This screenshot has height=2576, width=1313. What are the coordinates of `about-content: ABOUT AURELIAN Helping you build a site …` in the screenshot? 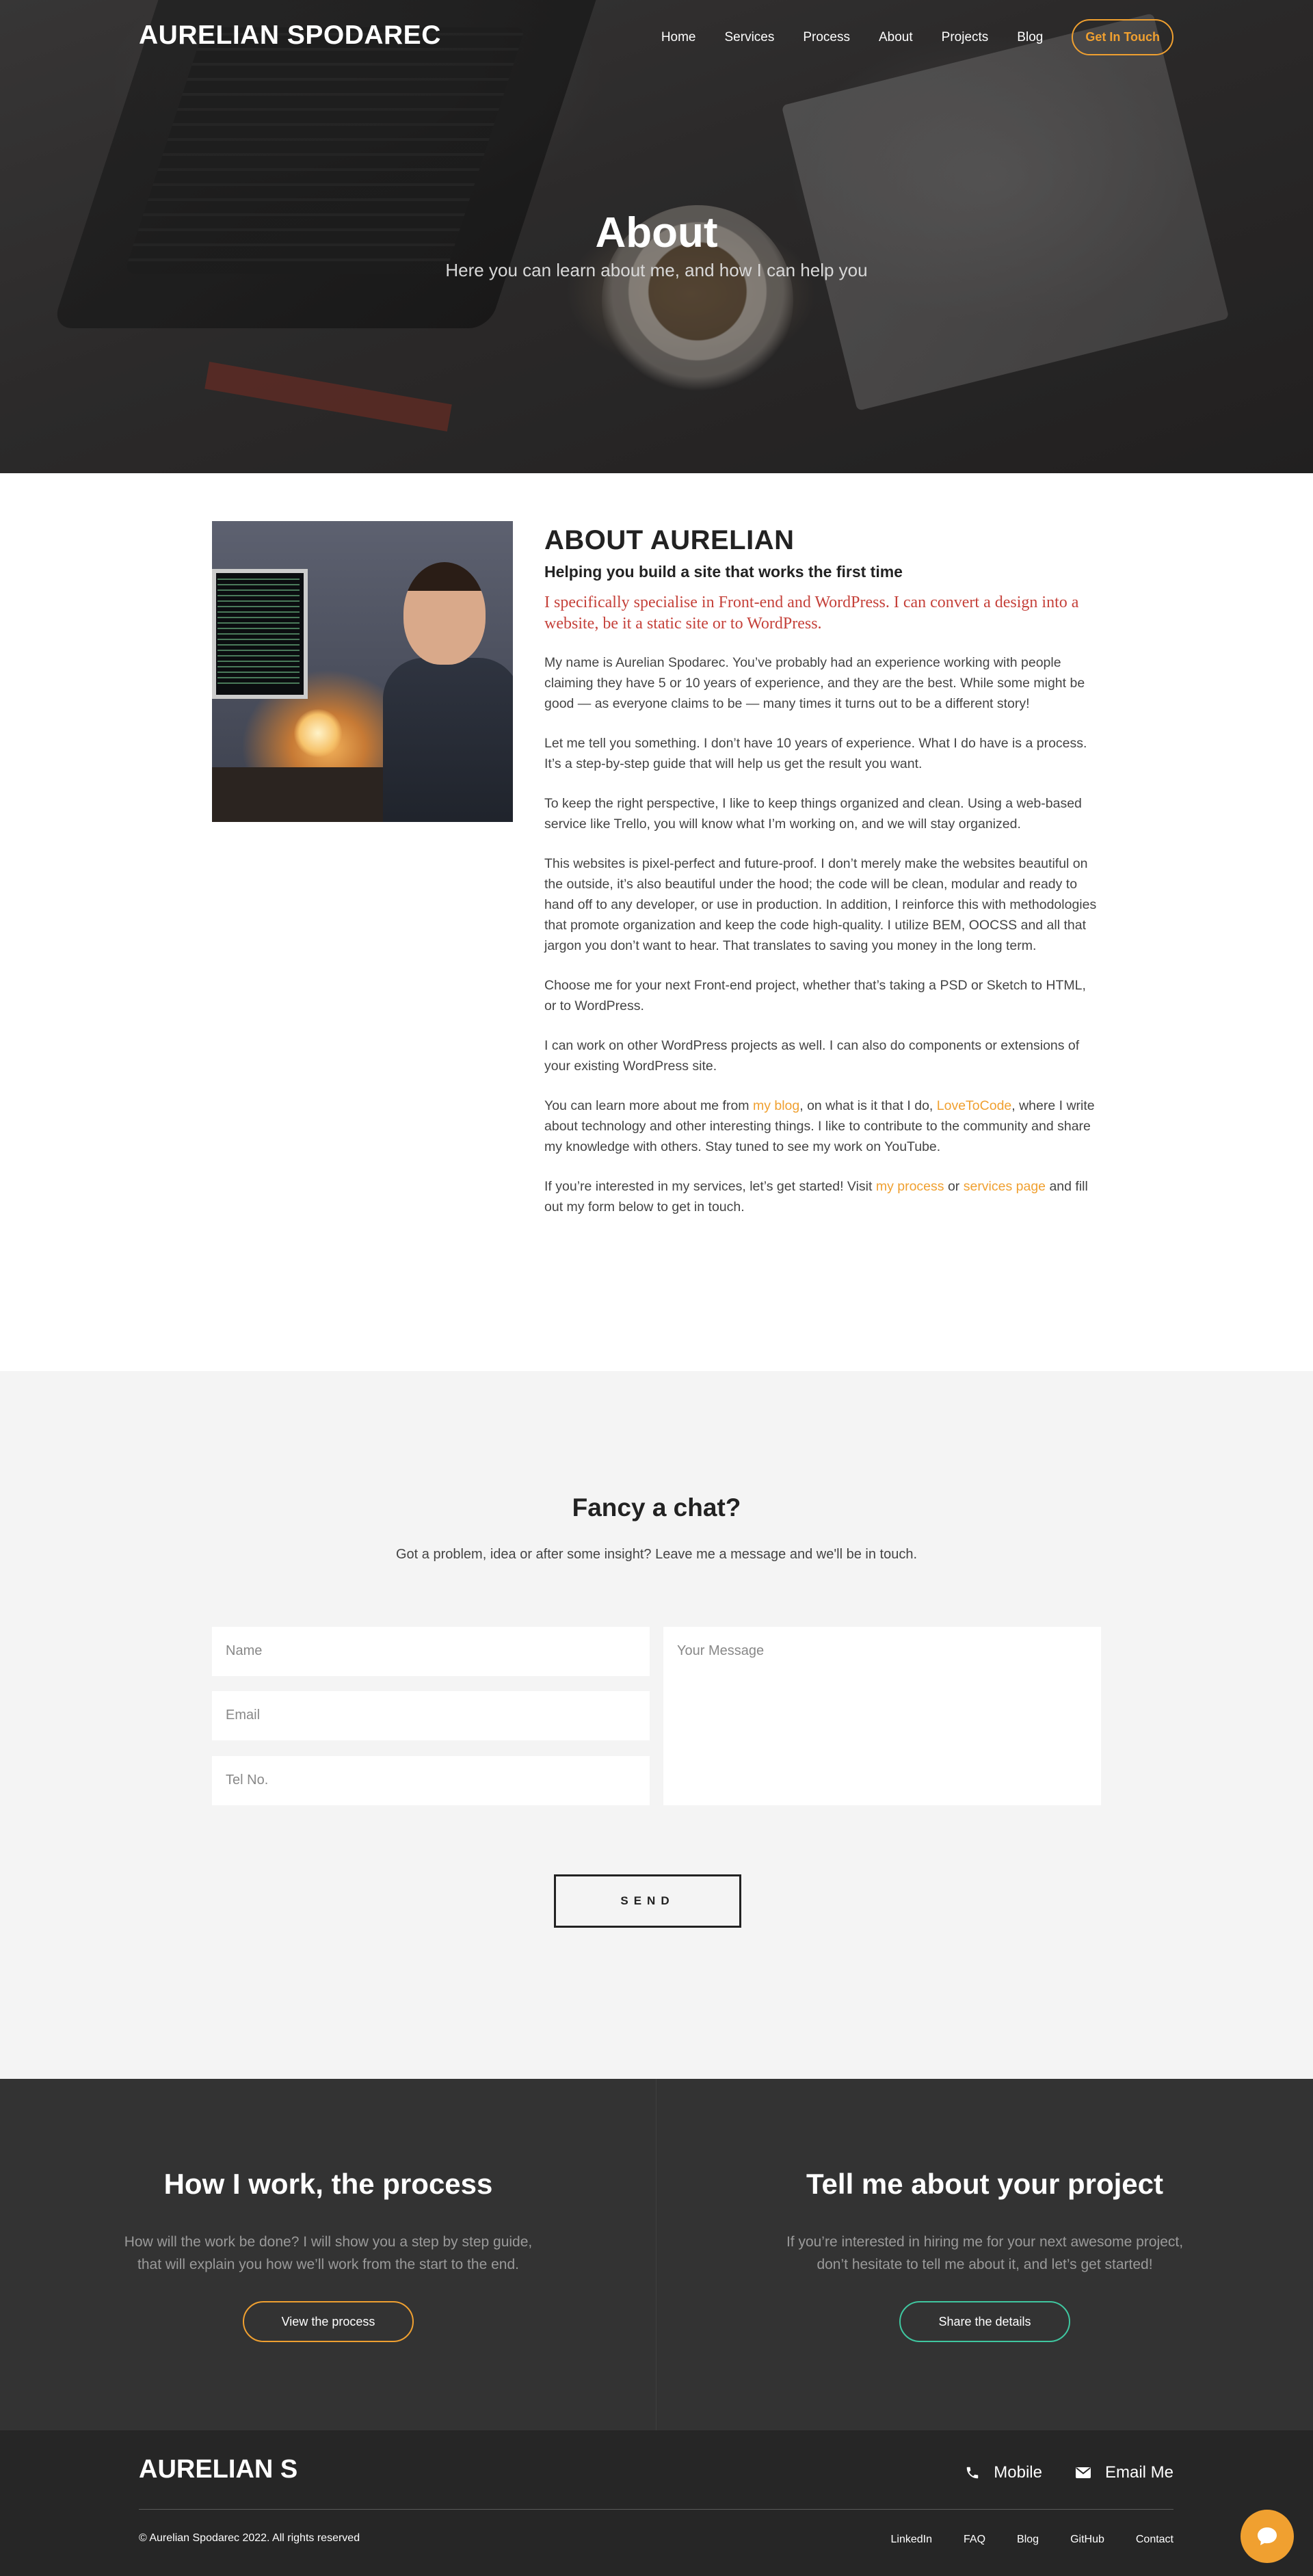 It's located at (823, 871).